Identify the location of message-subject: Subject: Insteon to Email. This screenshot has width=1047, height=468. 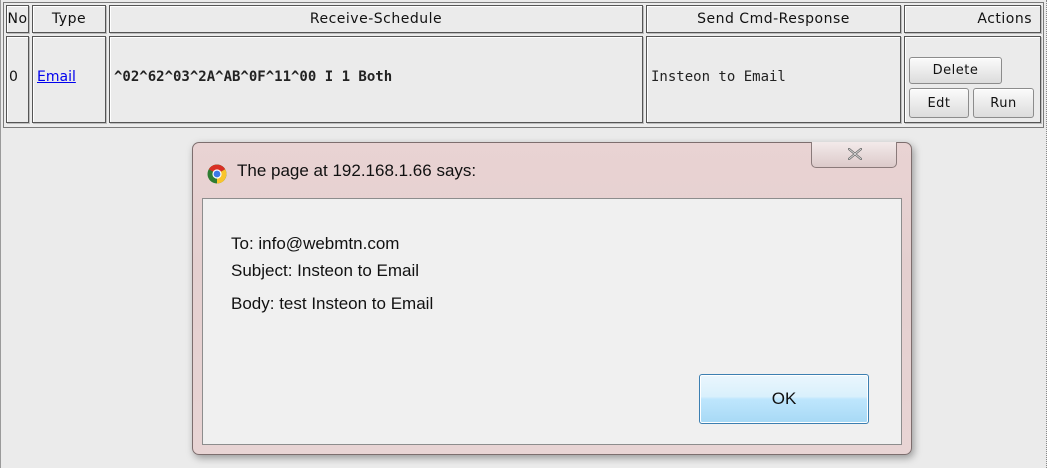
(325, 270).